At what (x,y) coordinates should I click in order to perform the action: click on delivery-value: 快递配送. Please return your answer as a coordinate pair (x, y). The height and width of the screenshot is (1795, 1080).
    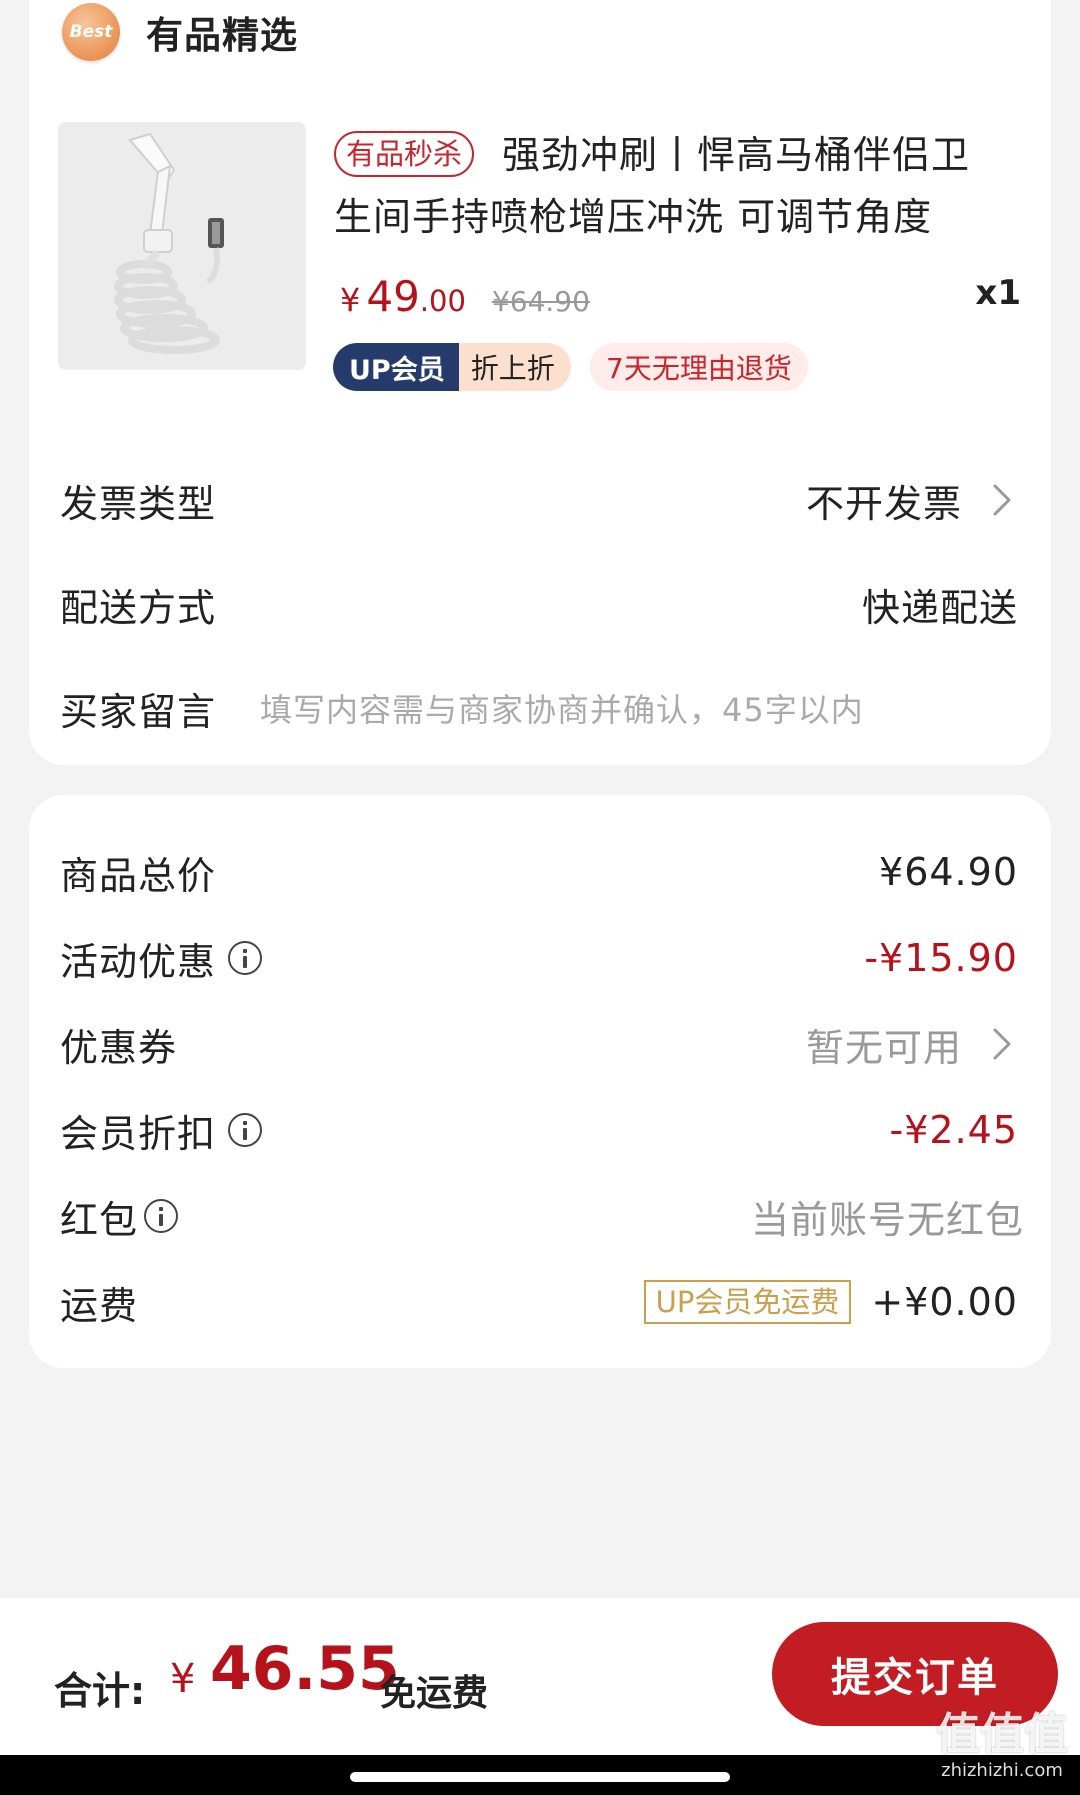
    Looking at the image, I should click on (939, 607).